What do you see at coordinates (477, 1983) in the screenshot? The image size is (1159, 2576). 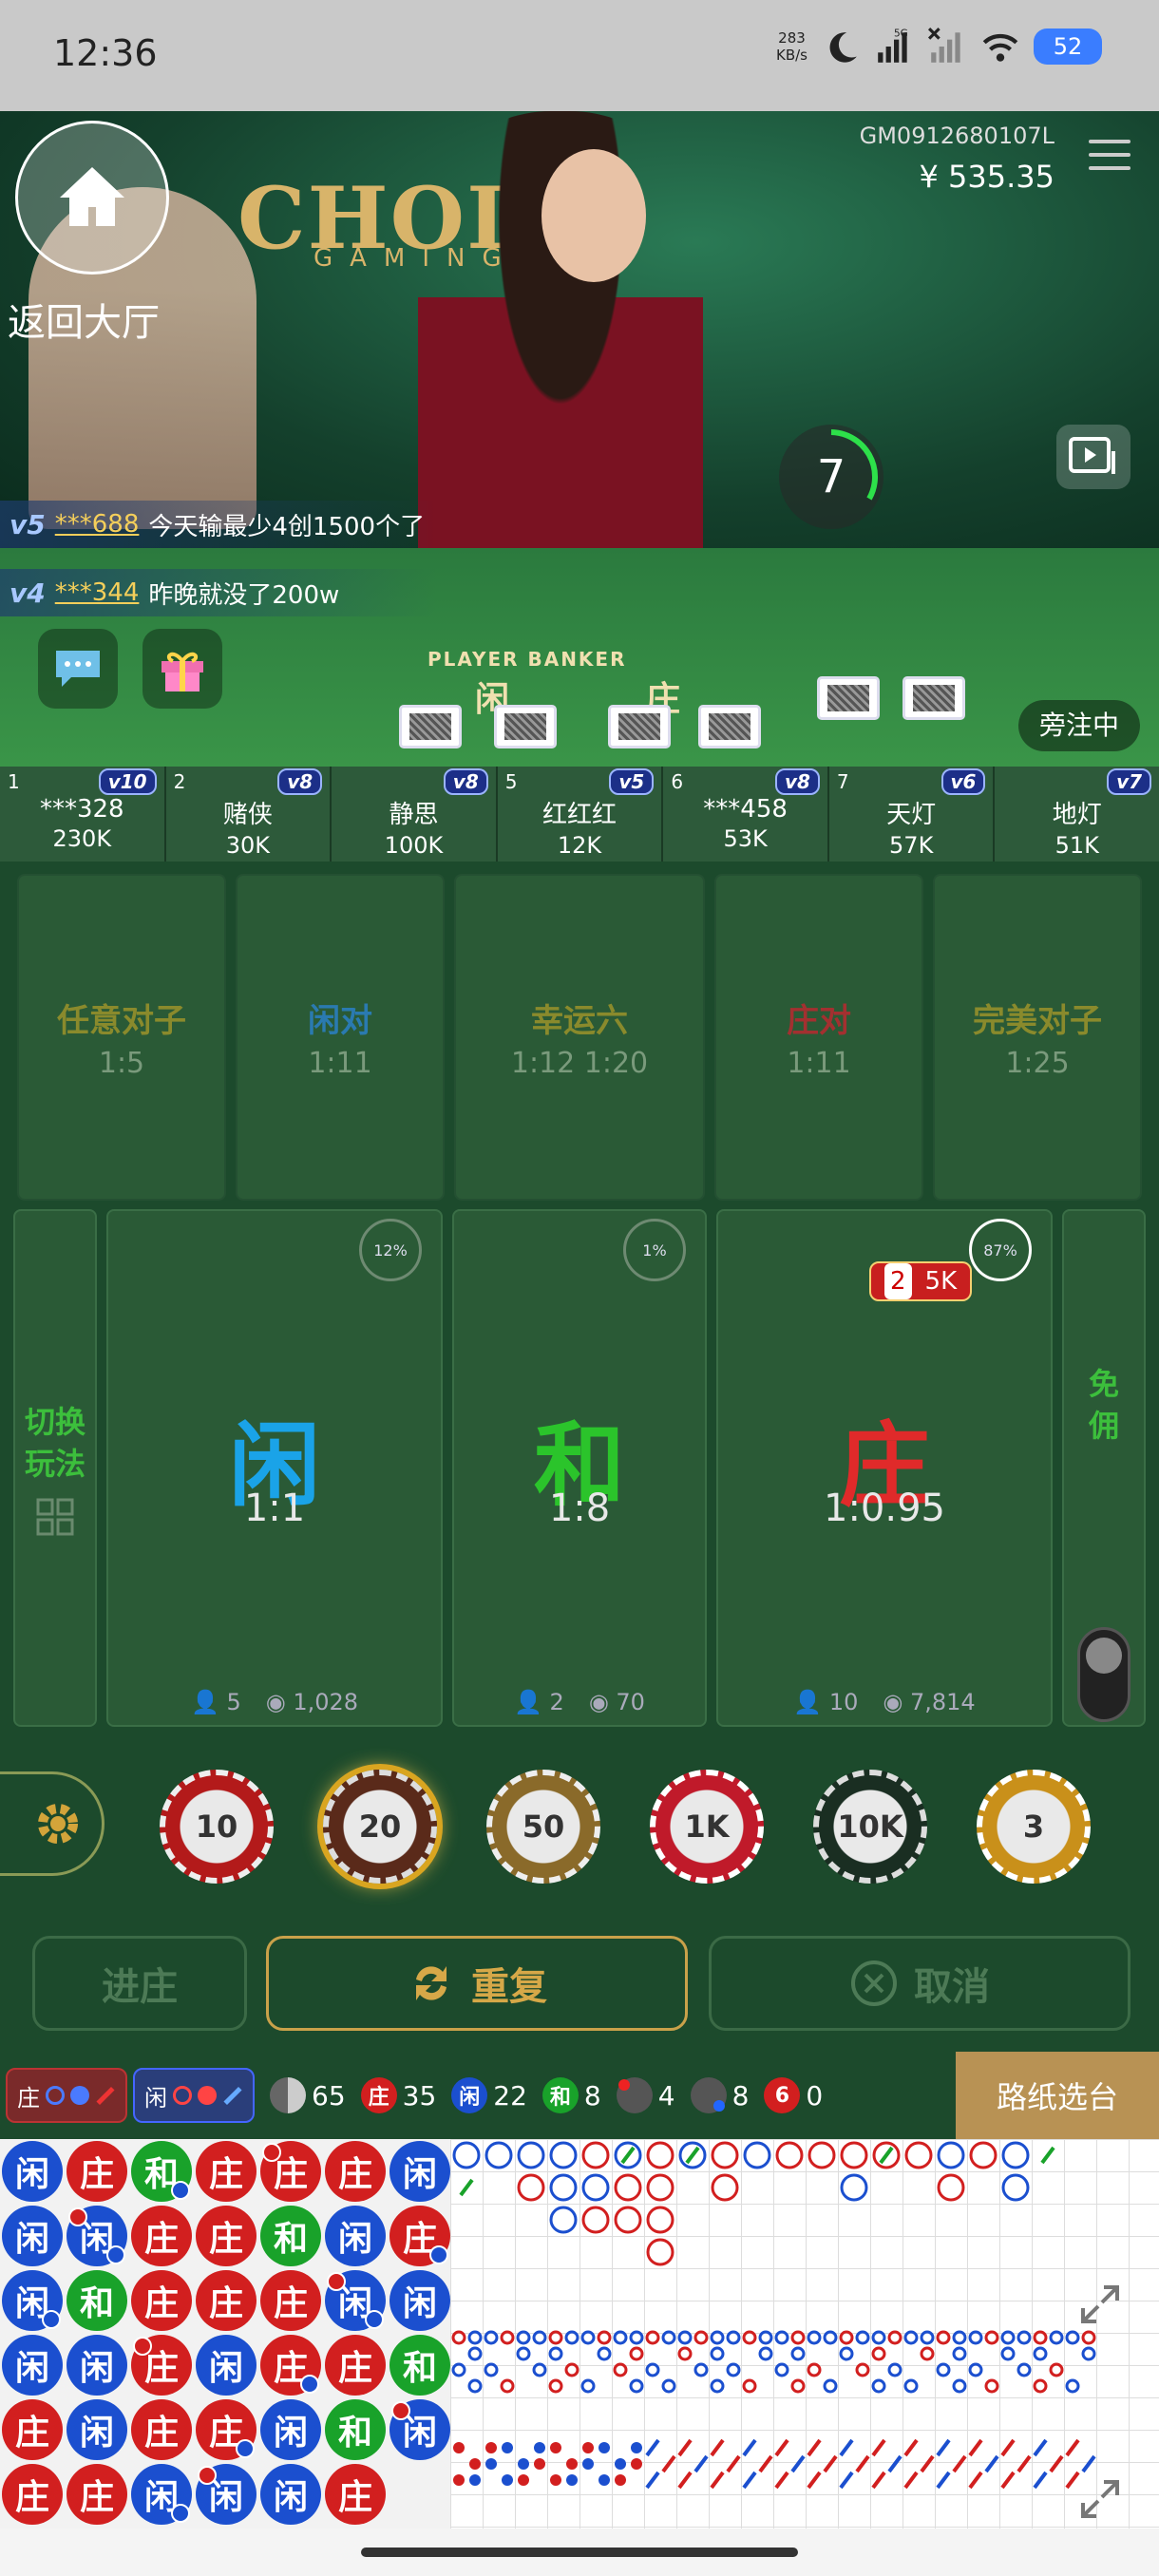 I see `repeat-bet-button: 重复` at bounding box center [477, 1983].